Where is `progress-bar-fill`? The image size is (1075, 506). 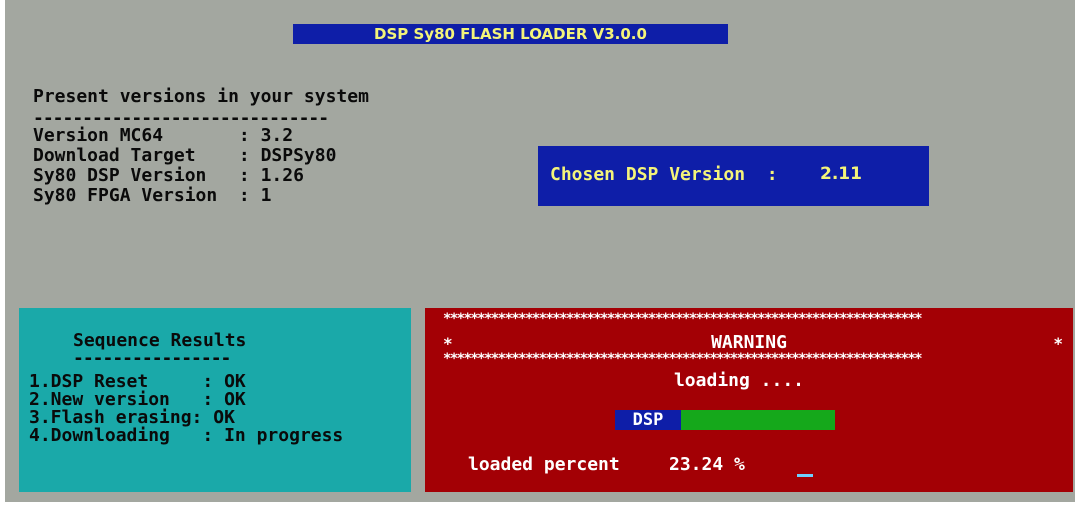 progress-bar-fill is located at coordinates (758, 420).